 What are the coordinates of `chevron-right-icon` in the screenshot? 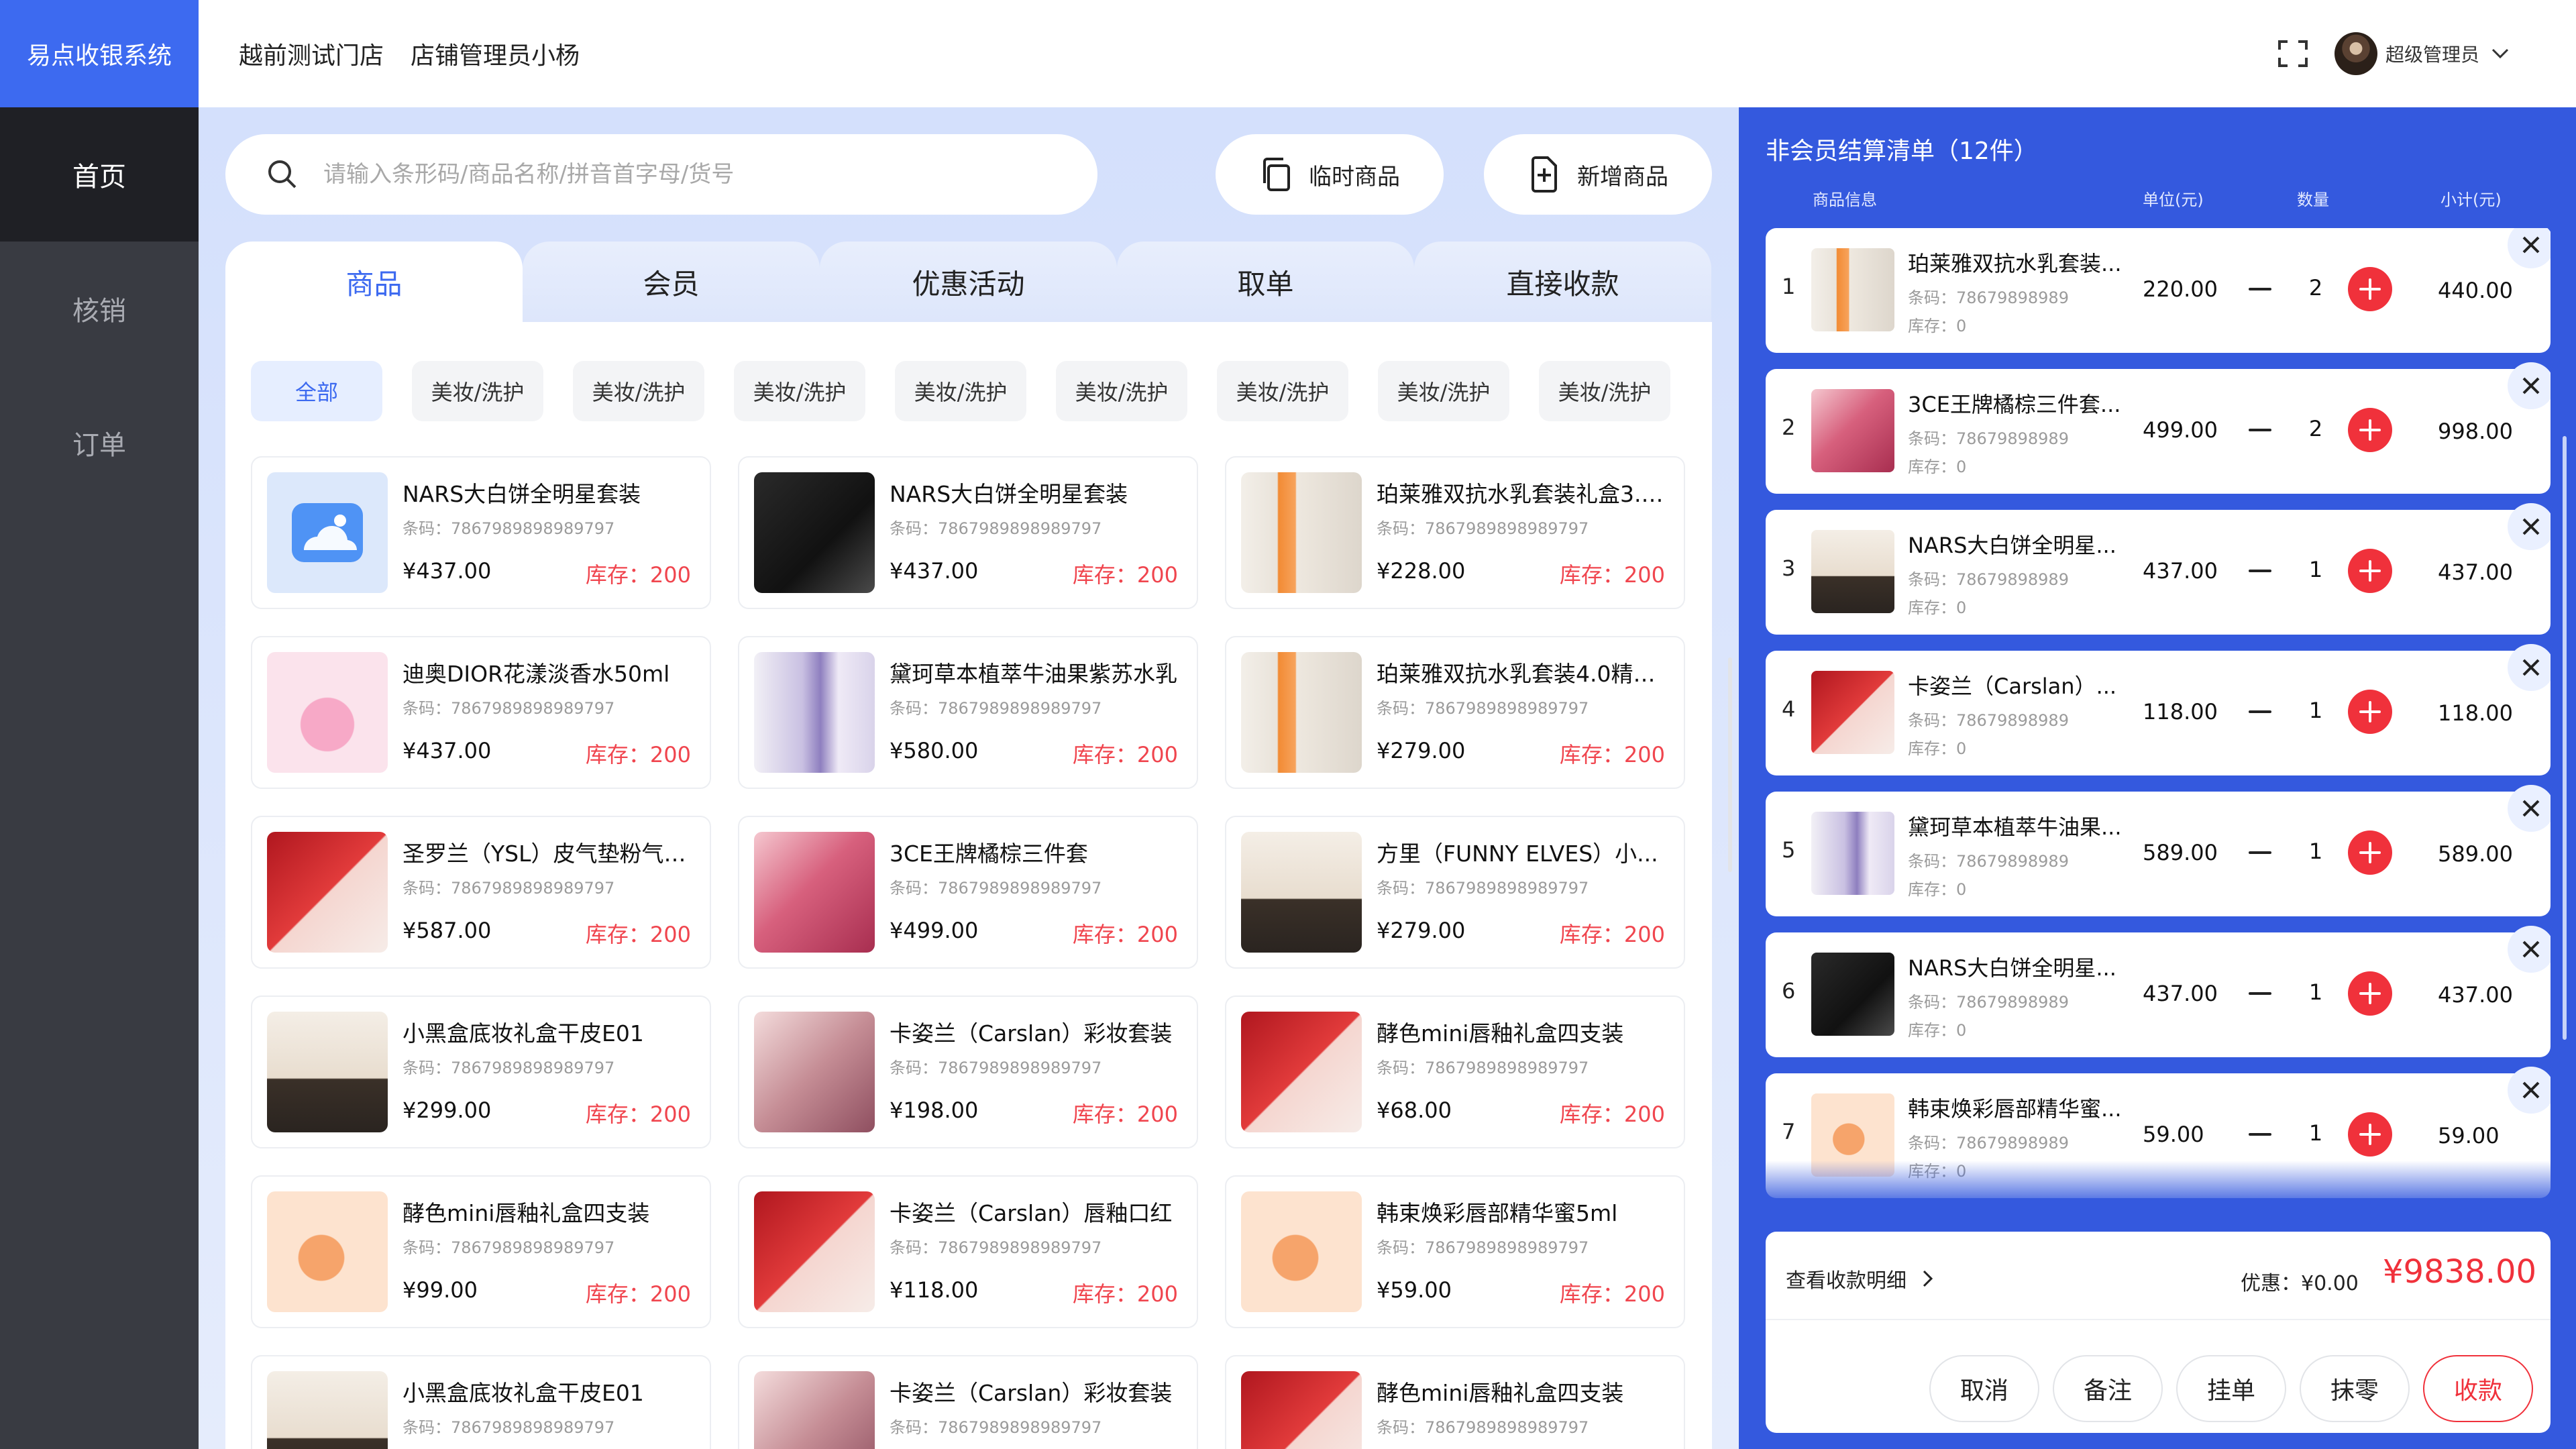 It's located at (1928, 1278).